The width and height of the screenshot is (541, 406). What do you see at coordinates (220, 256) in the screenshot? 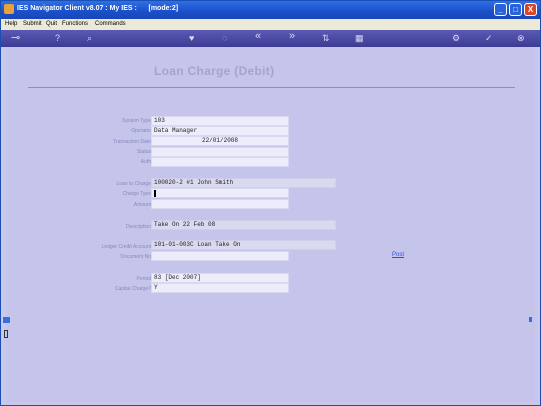
I see `document-no-field` at bounding box center [220, 256].